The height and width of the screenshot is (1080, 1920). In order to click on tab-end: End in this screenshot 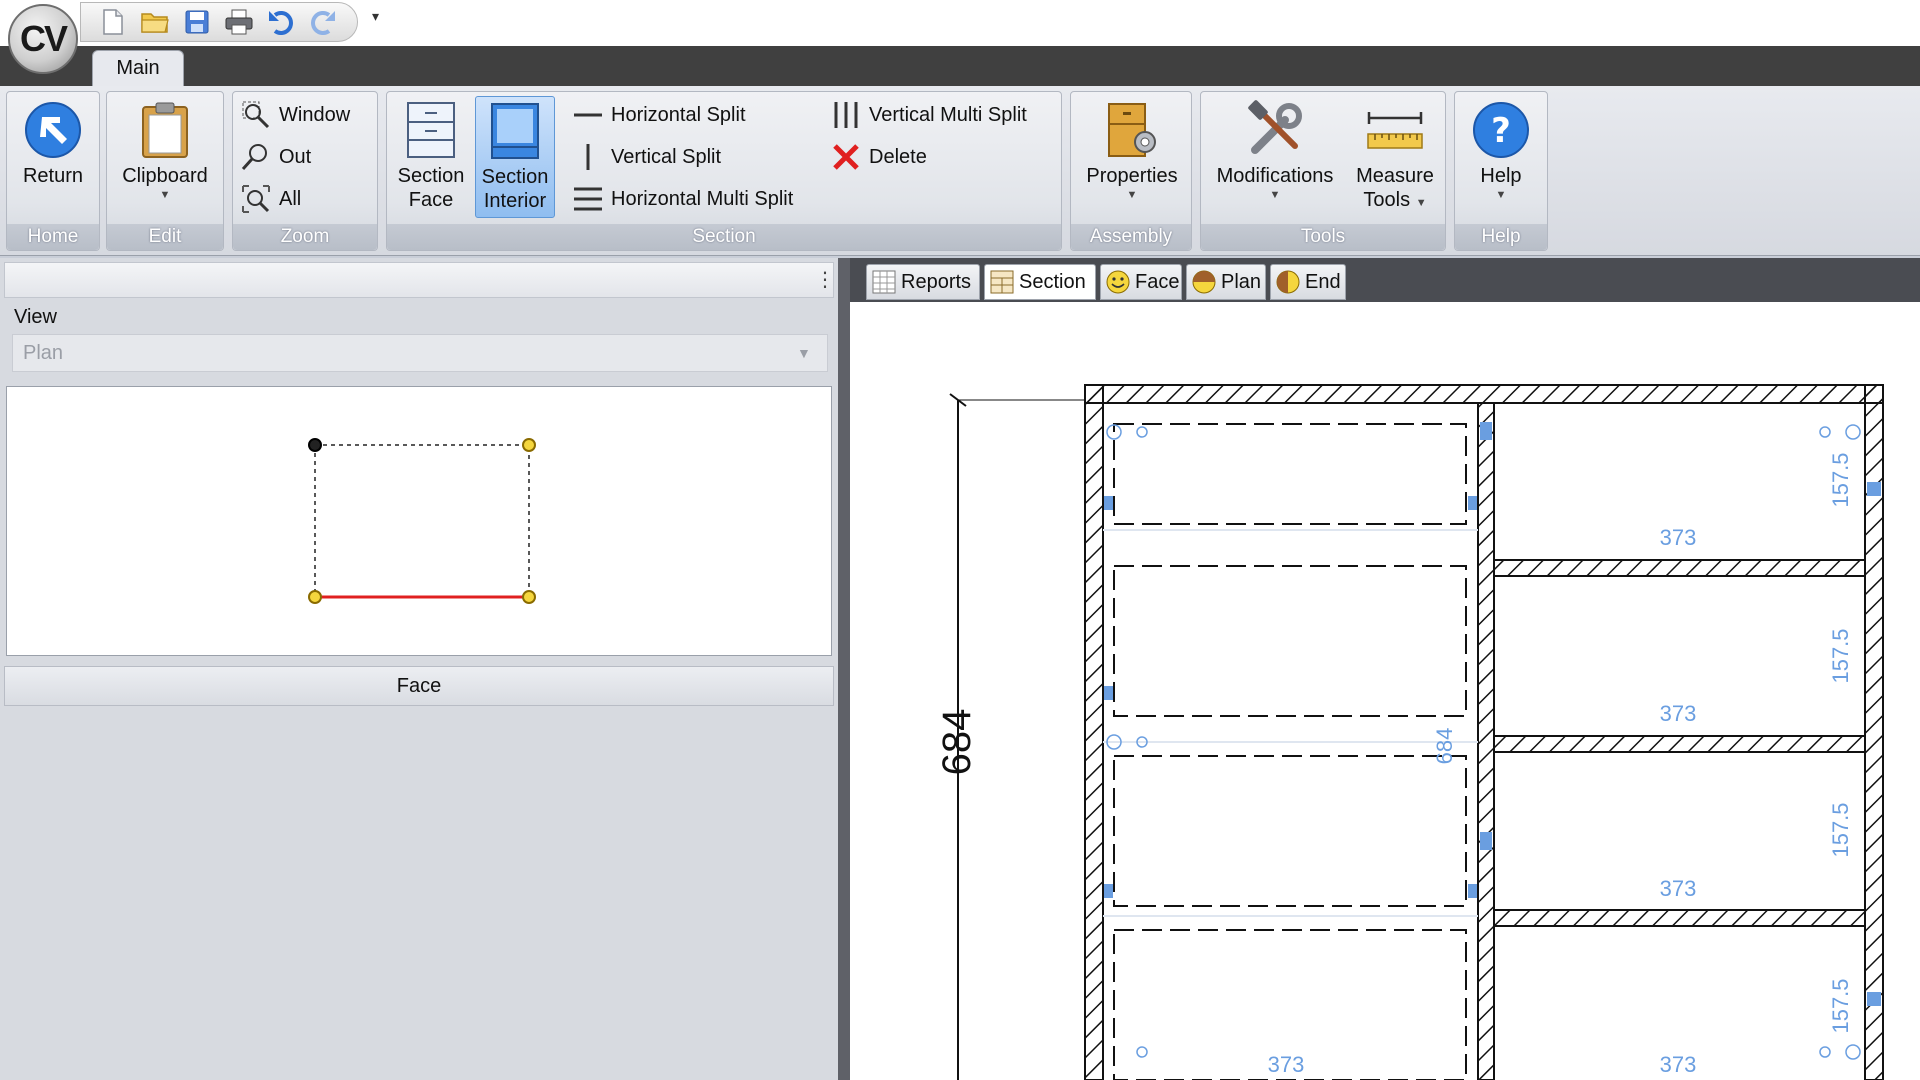, I will do `click(1308, 282)`.